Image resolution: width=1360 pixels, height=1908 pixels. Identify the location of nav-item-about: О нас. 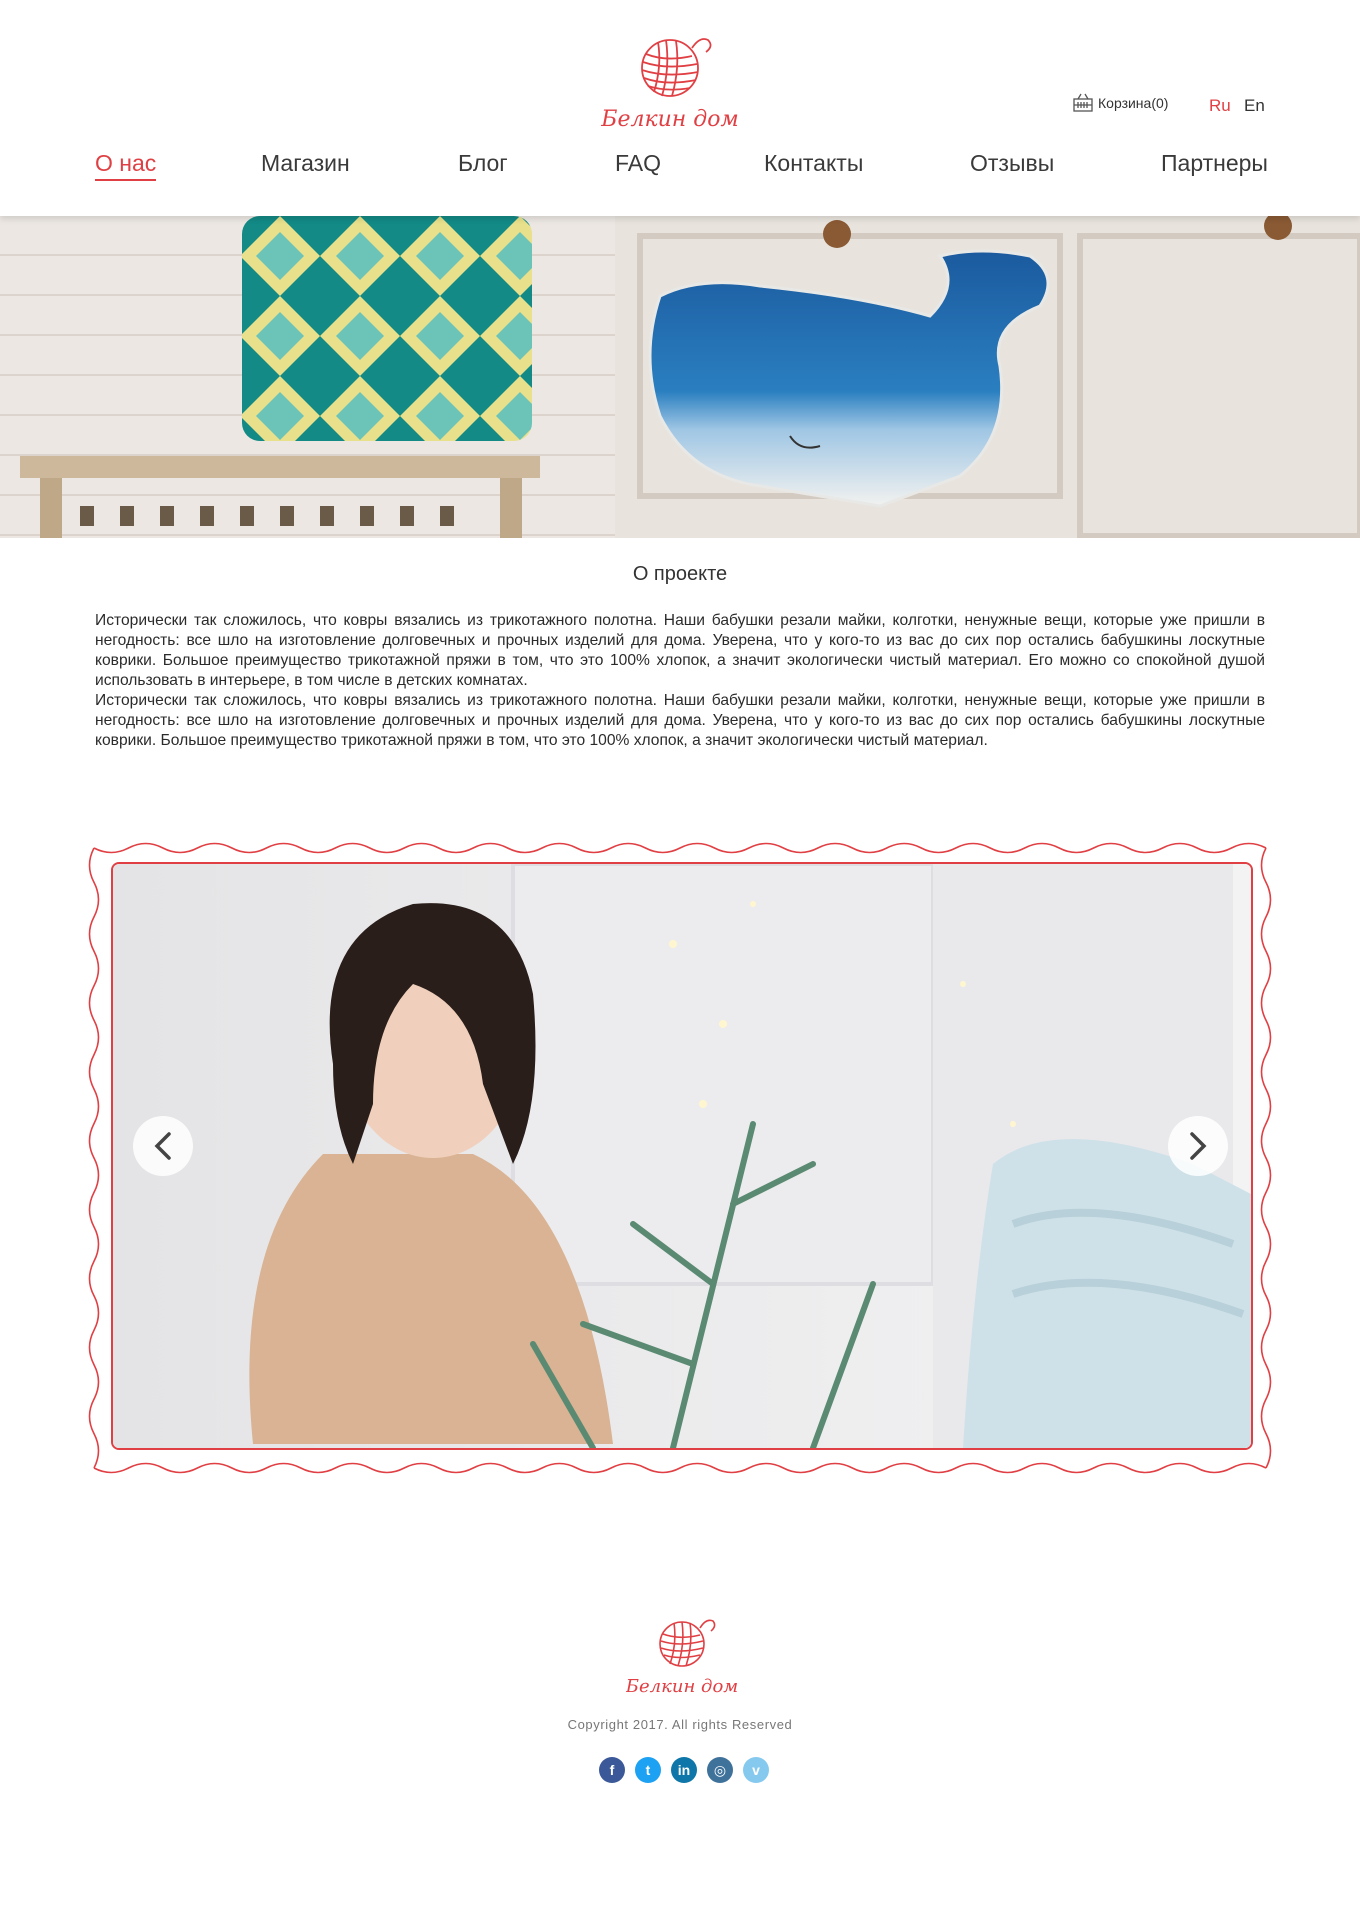
(126, 165).